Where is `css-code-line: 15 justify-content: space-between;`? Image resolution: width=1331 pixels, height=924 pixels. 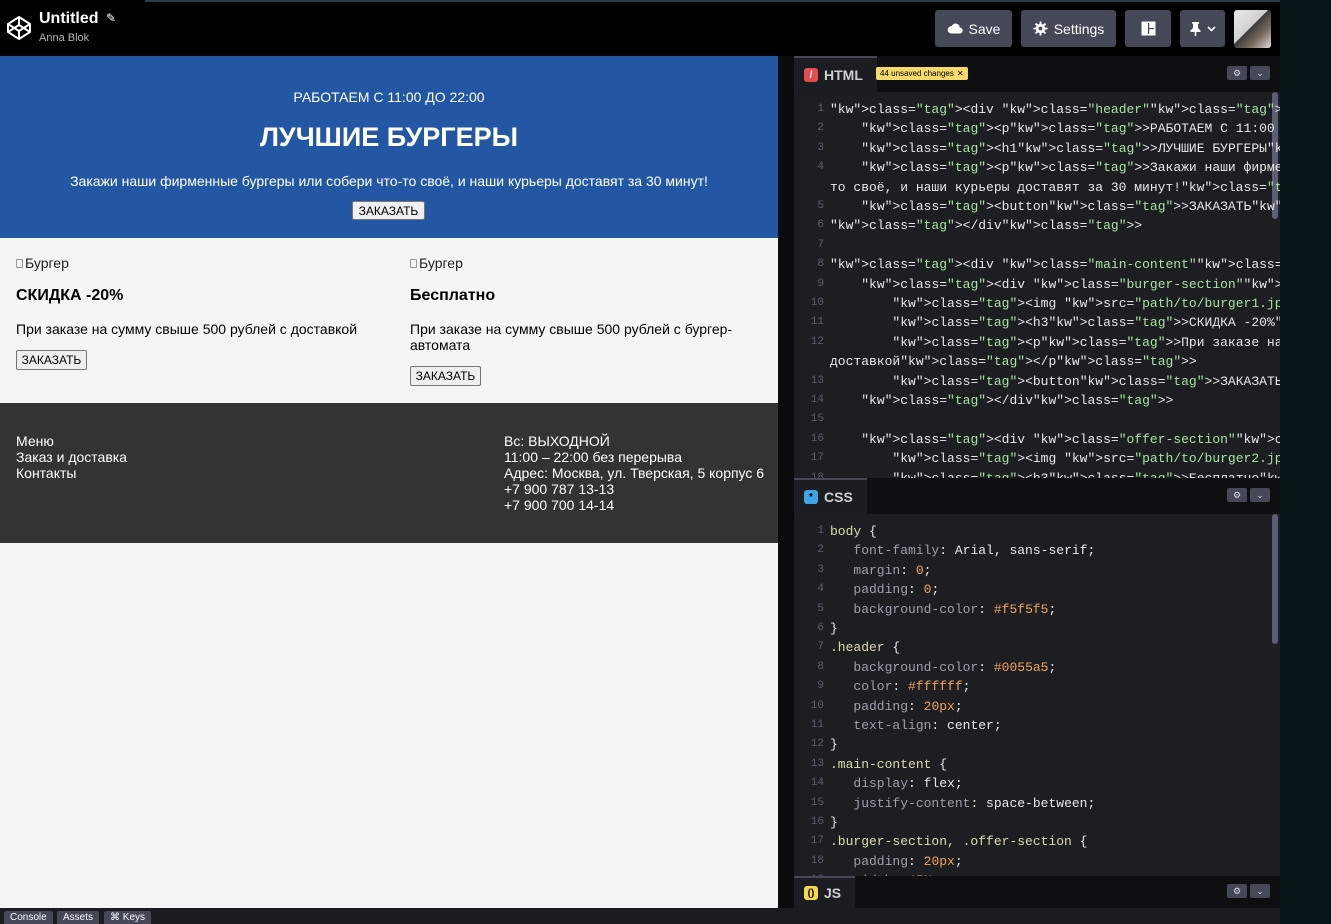
css-code-line: 15 justify-content: space-between; is located at coordinates (1037, 803).